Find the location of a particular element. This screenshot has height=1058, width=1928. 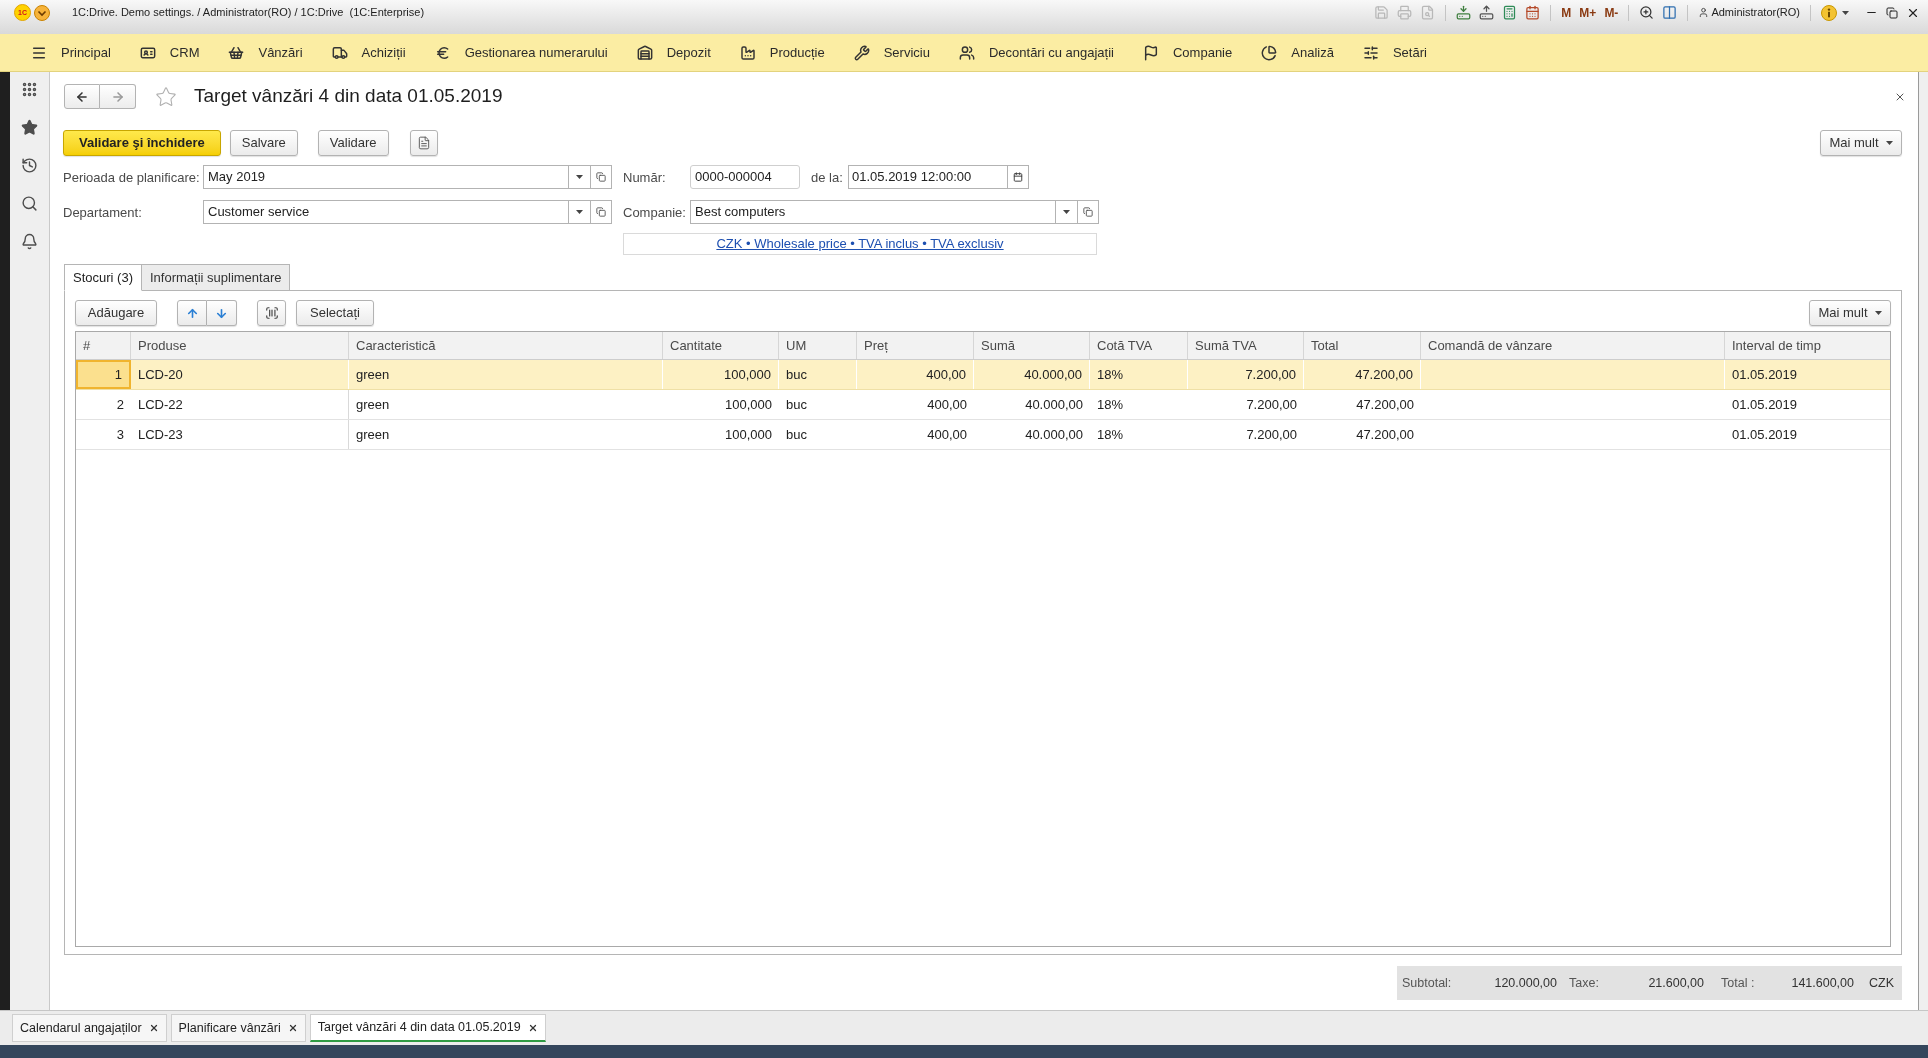

field-label: de la: is located at coordinates (827, 177).